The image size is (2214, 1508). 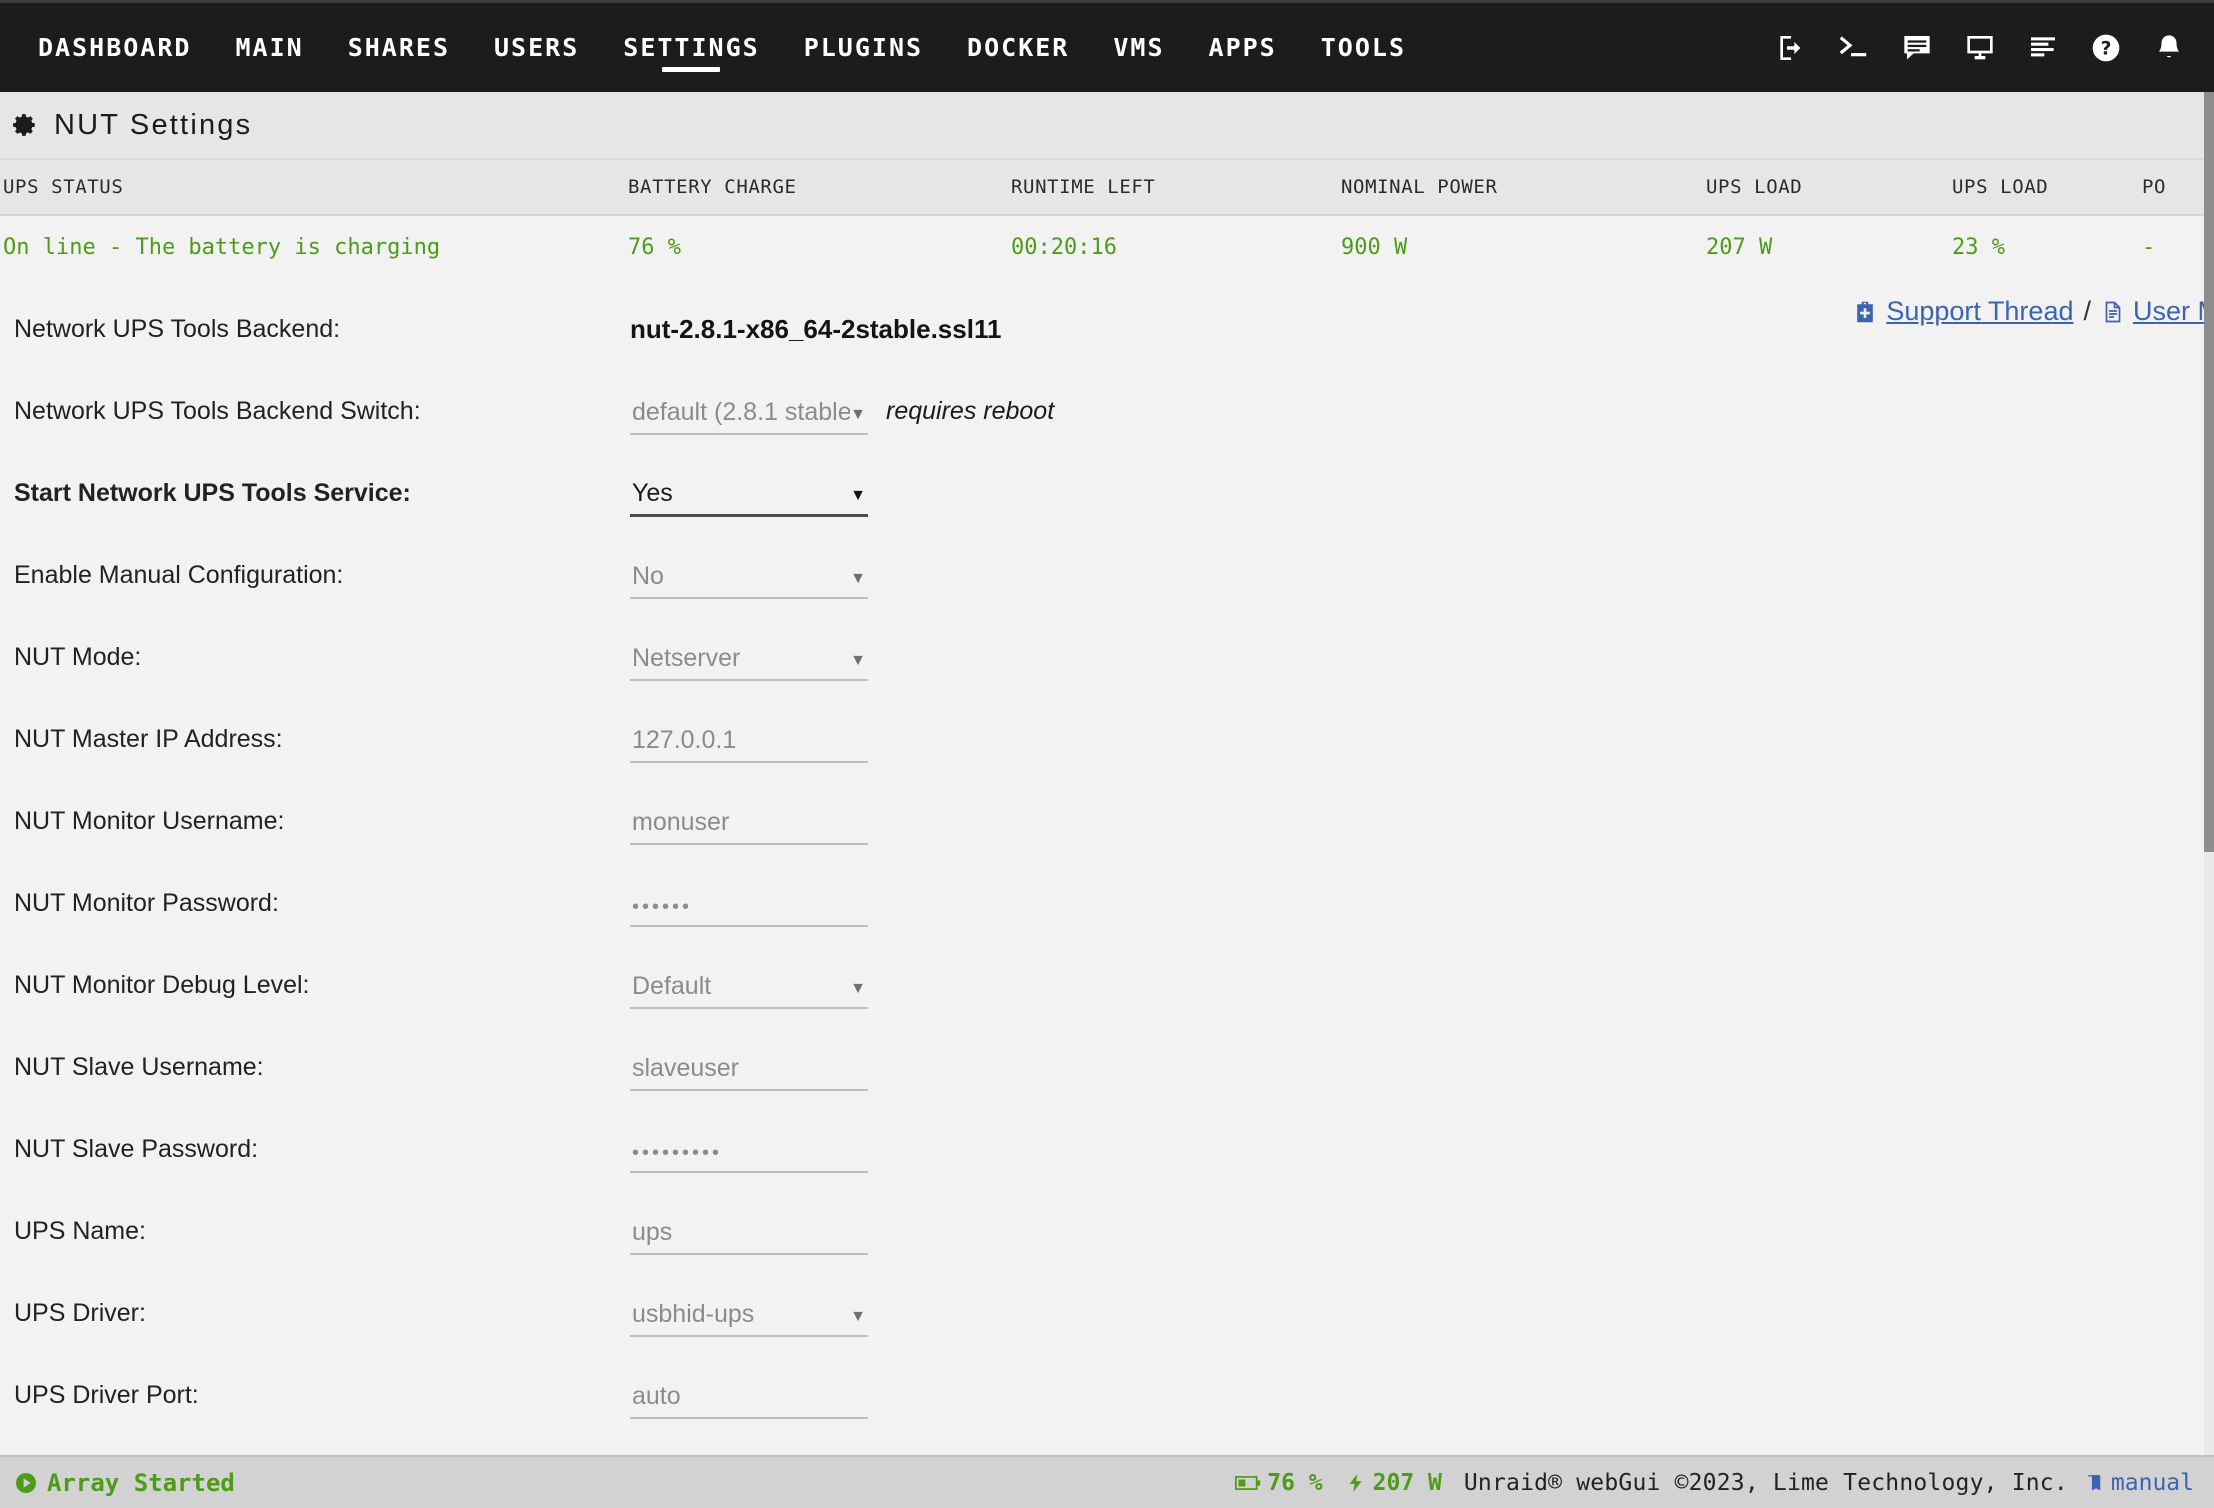 I want to click on field-value: Yes, so click(x=652, y=493).